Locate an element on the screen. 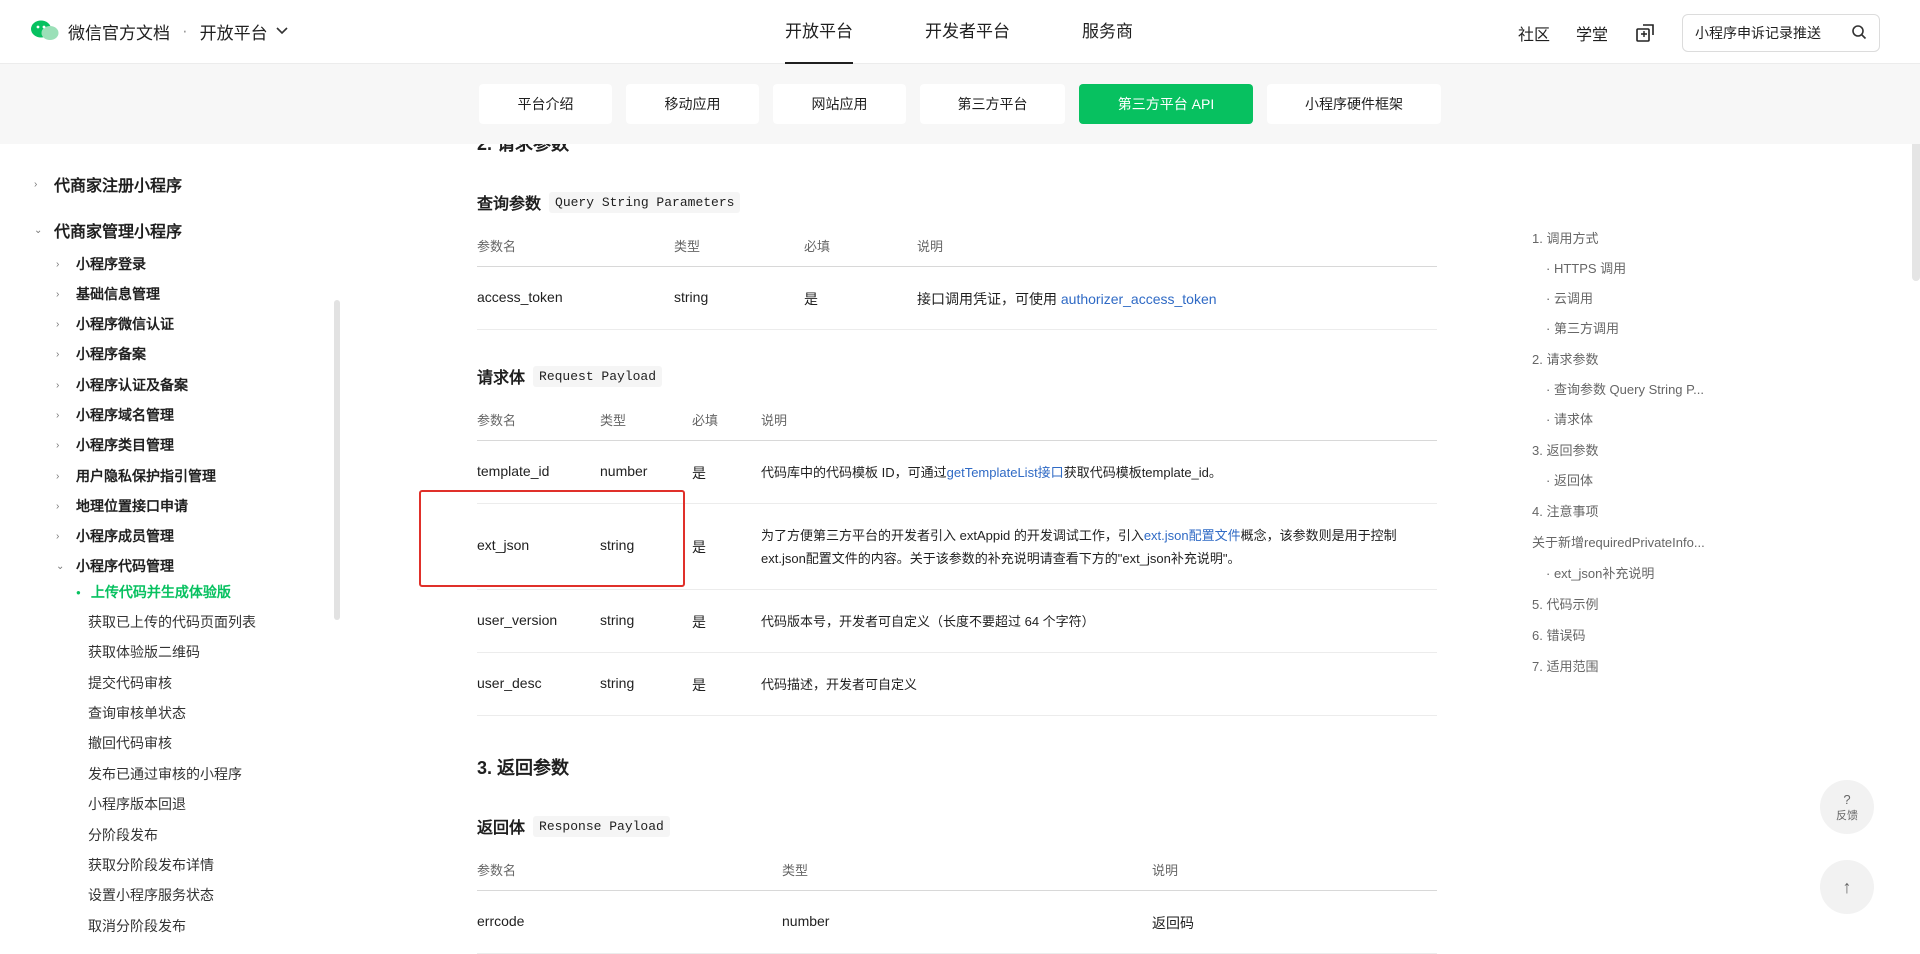  toc-item: · 第三方调用 is located at coordinates (1582, 327).